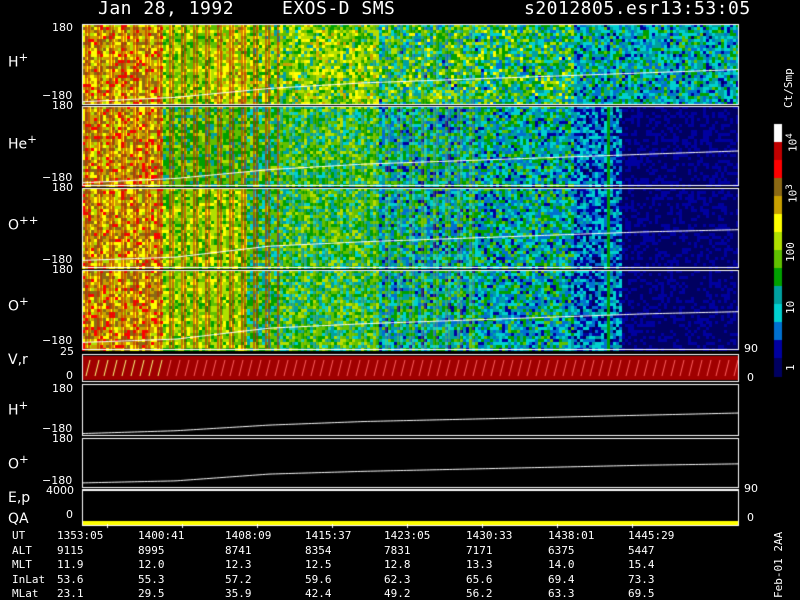 The width and height of the screenshot is (800, 600). Describe the element at coordinates (561, 579) in the screenshot. I see `footer-cell: 69.4` at that location.